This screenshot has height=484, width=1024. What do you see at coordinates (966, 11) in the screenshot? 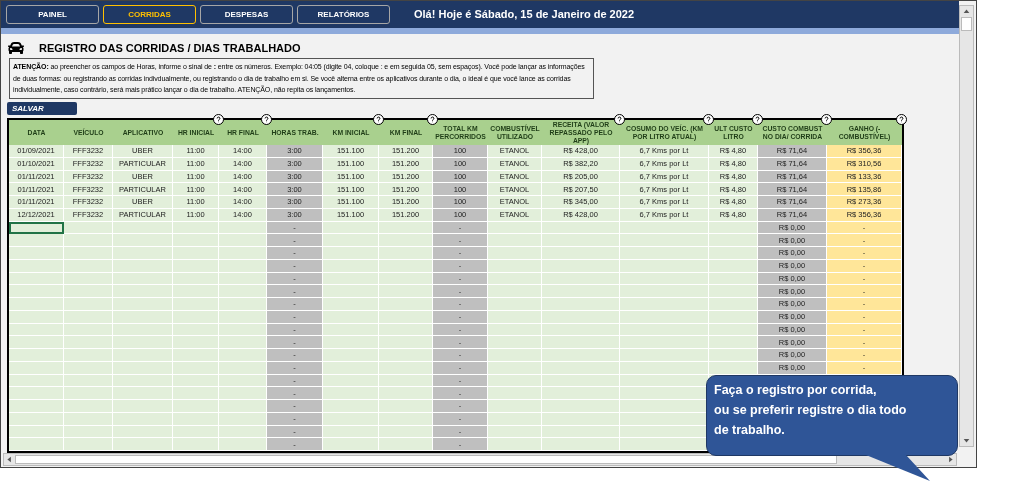
I see `scroll-up-icon` at bounding box center [966, 11].